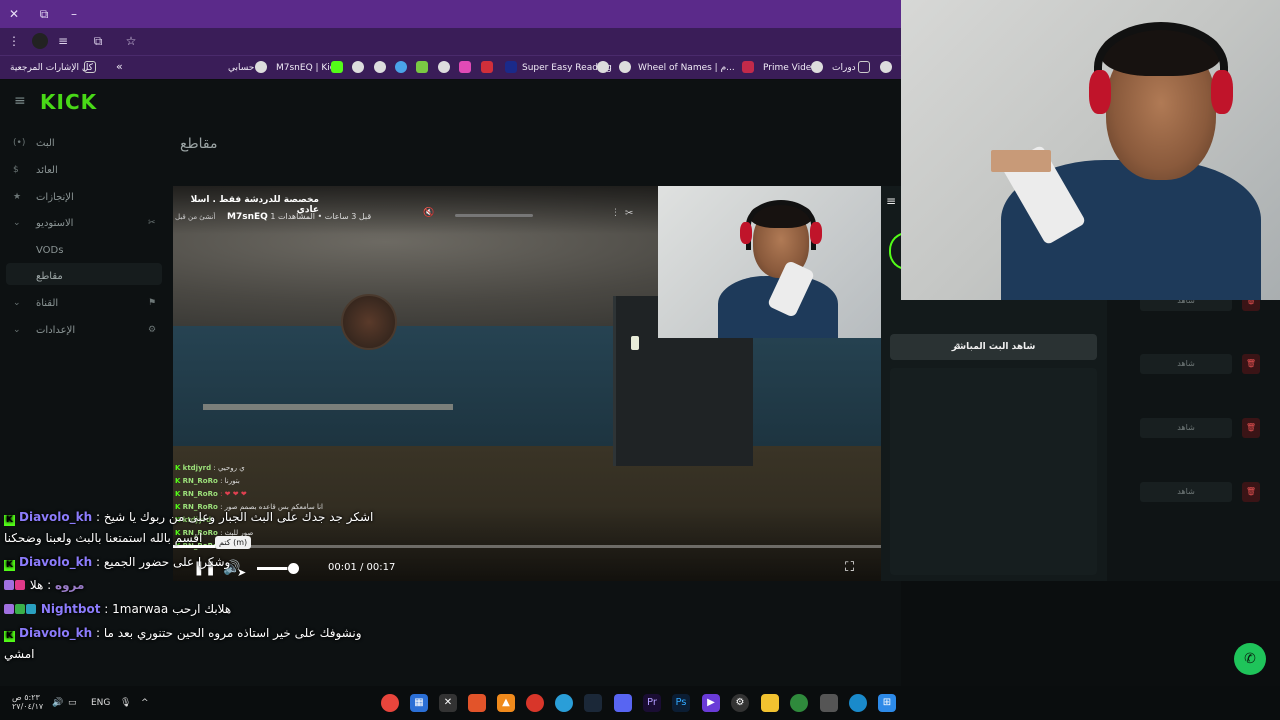 The height and width of the screenshot is (720, 1280). I want to click on support-chat-button: ✆, so click(1250, 659).